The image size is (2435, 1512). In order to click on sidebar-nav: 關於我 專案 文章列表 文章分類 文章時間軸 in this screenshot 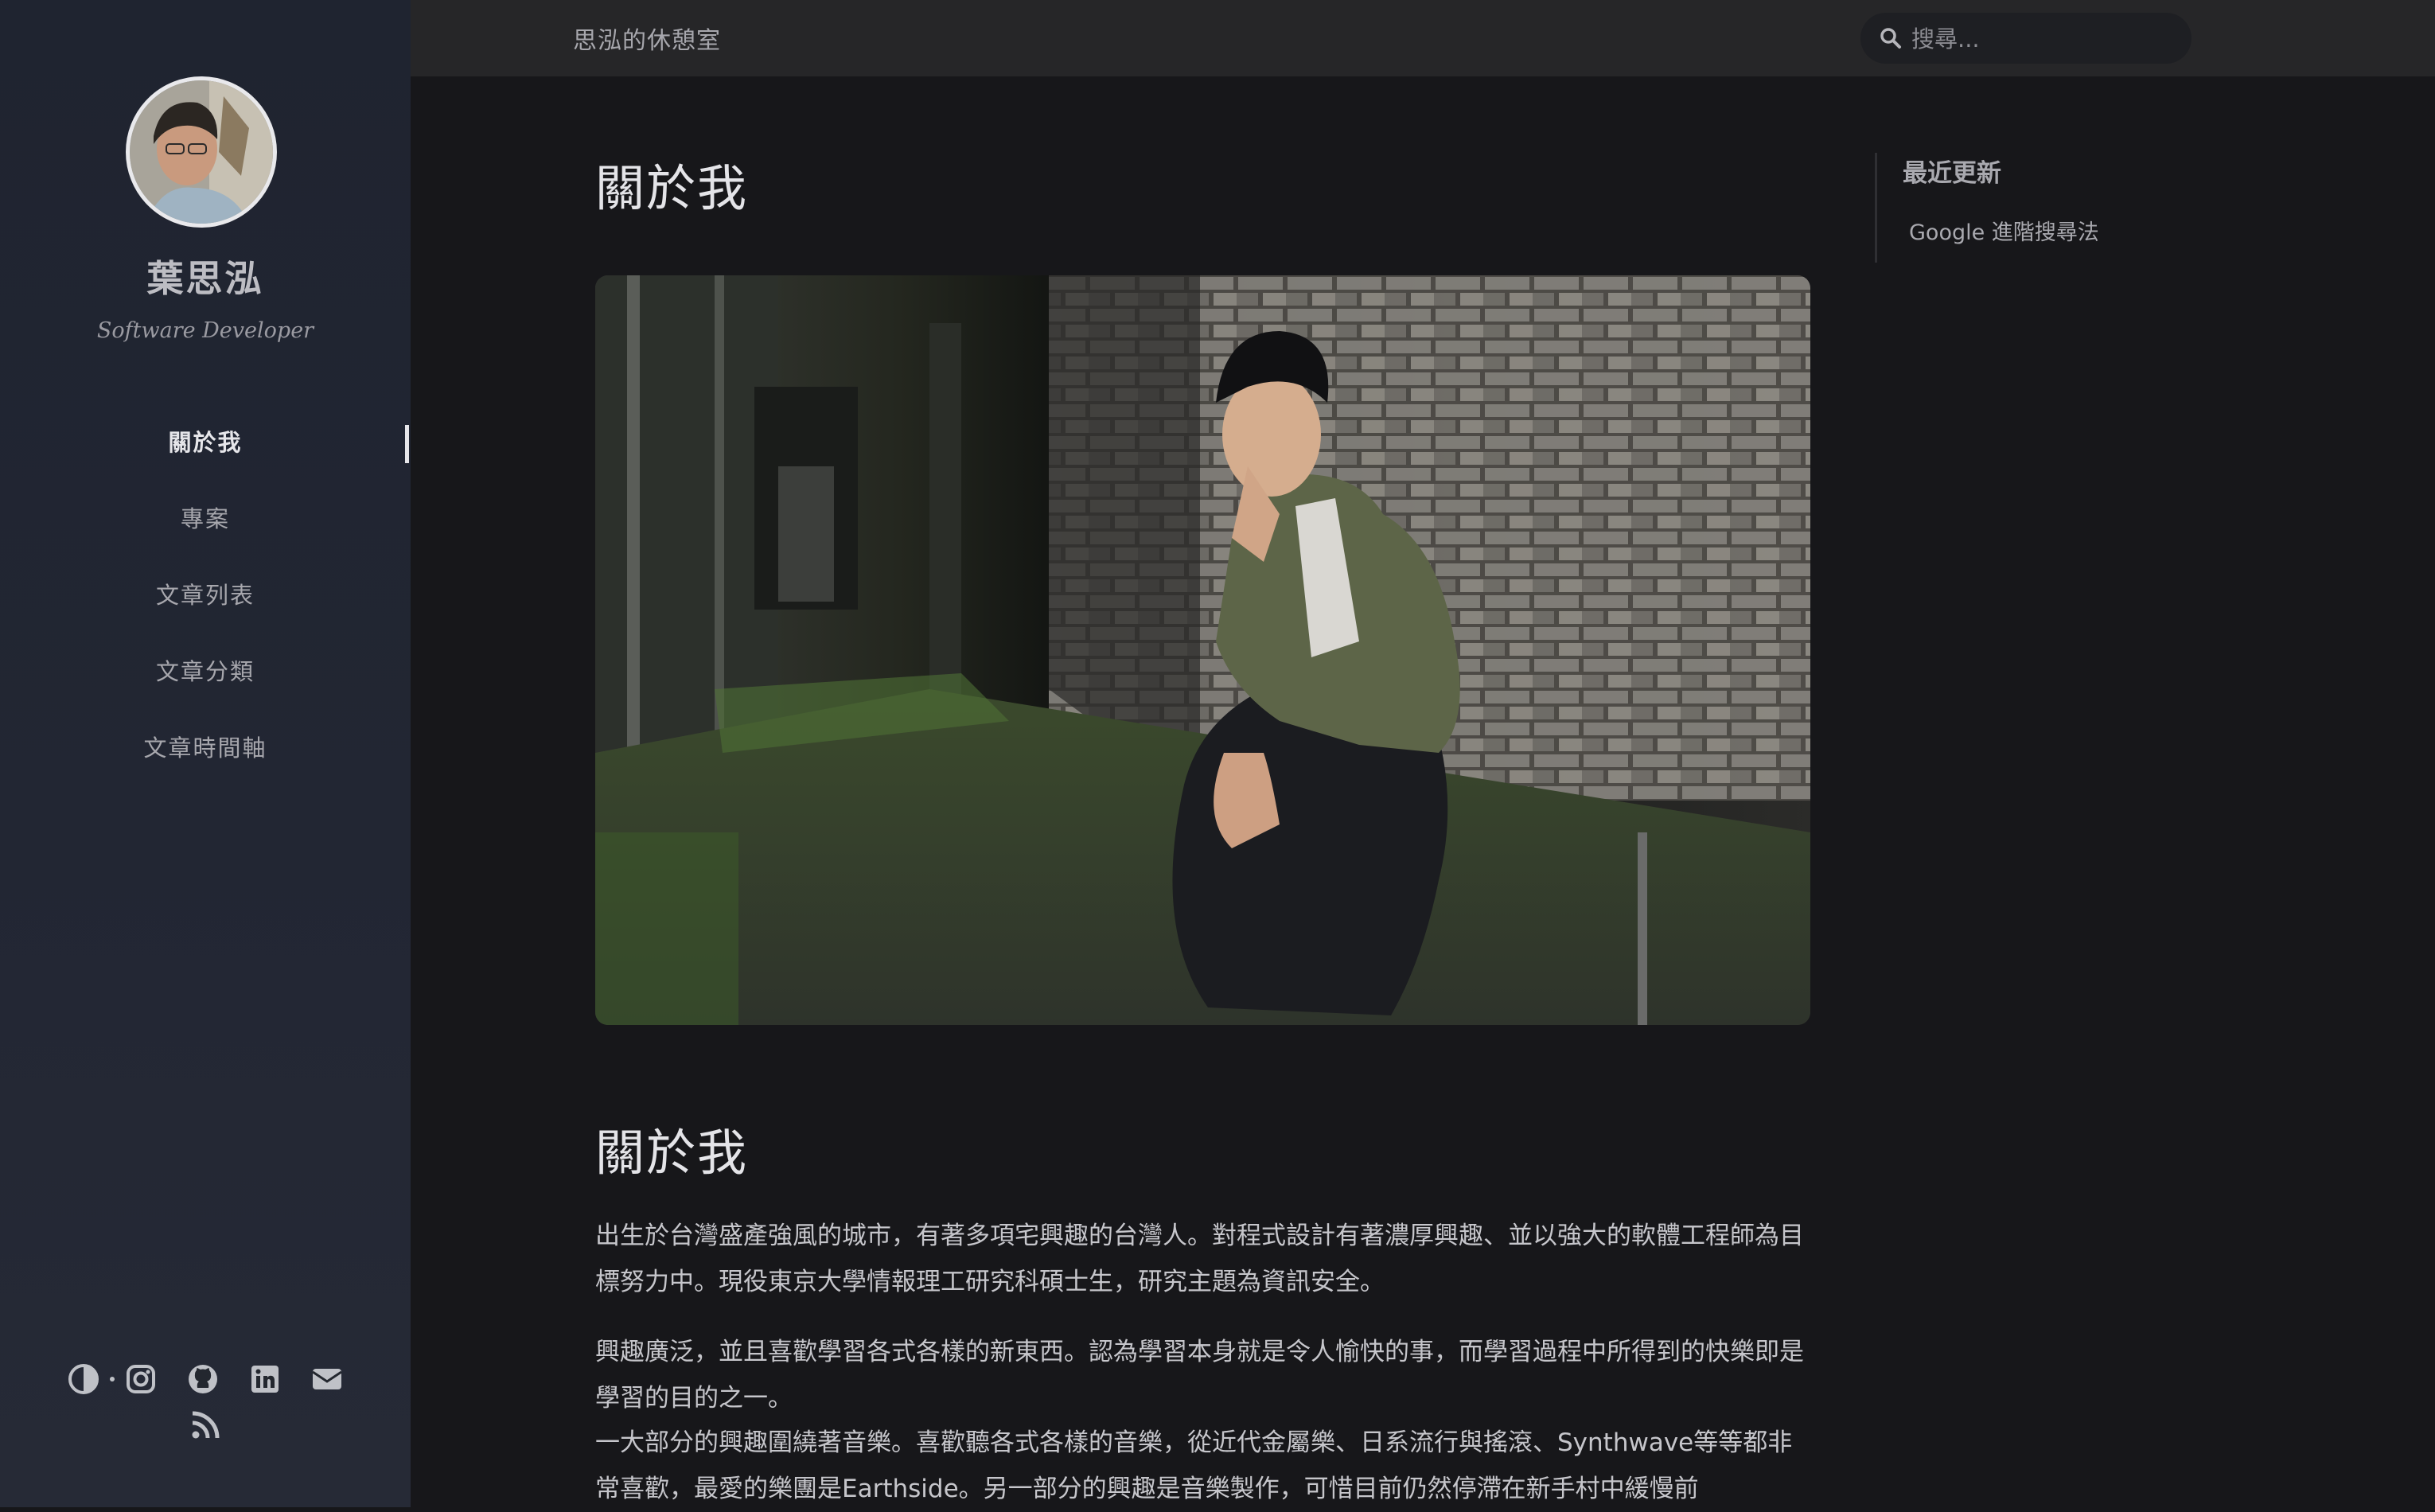, I will do `click(205, 613)`.